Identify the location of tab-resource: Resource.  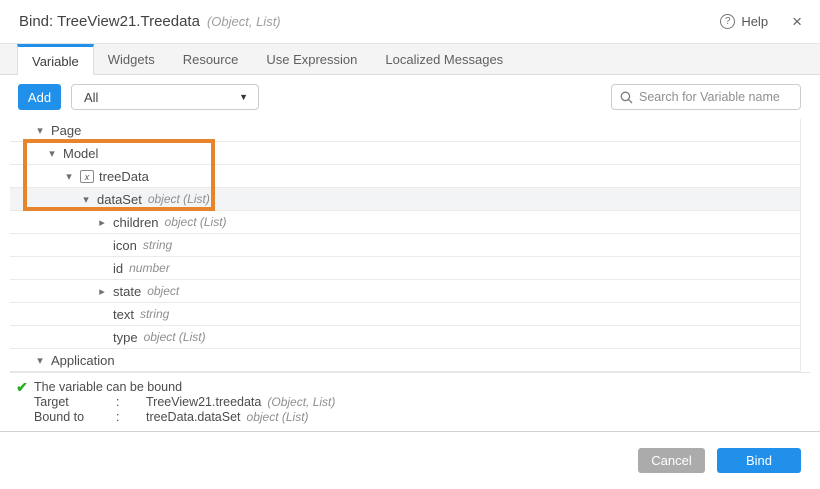
(211, 59).